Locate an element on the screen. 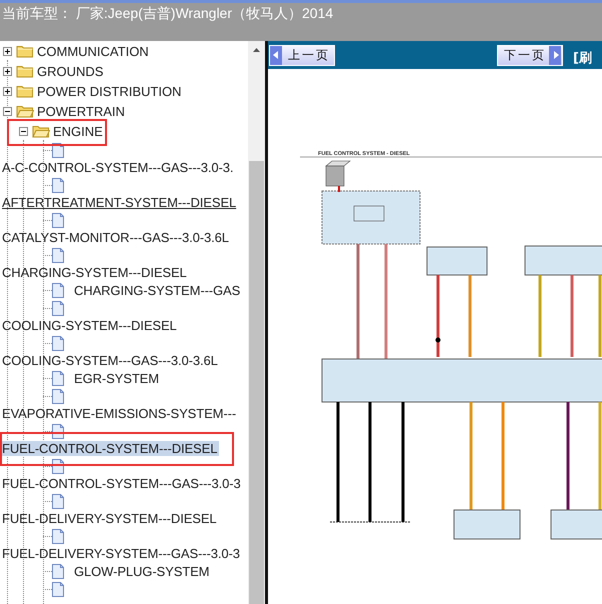 This screenshot has height=604, width=602. scroll-up-icon is located at coordinates (256, 50).